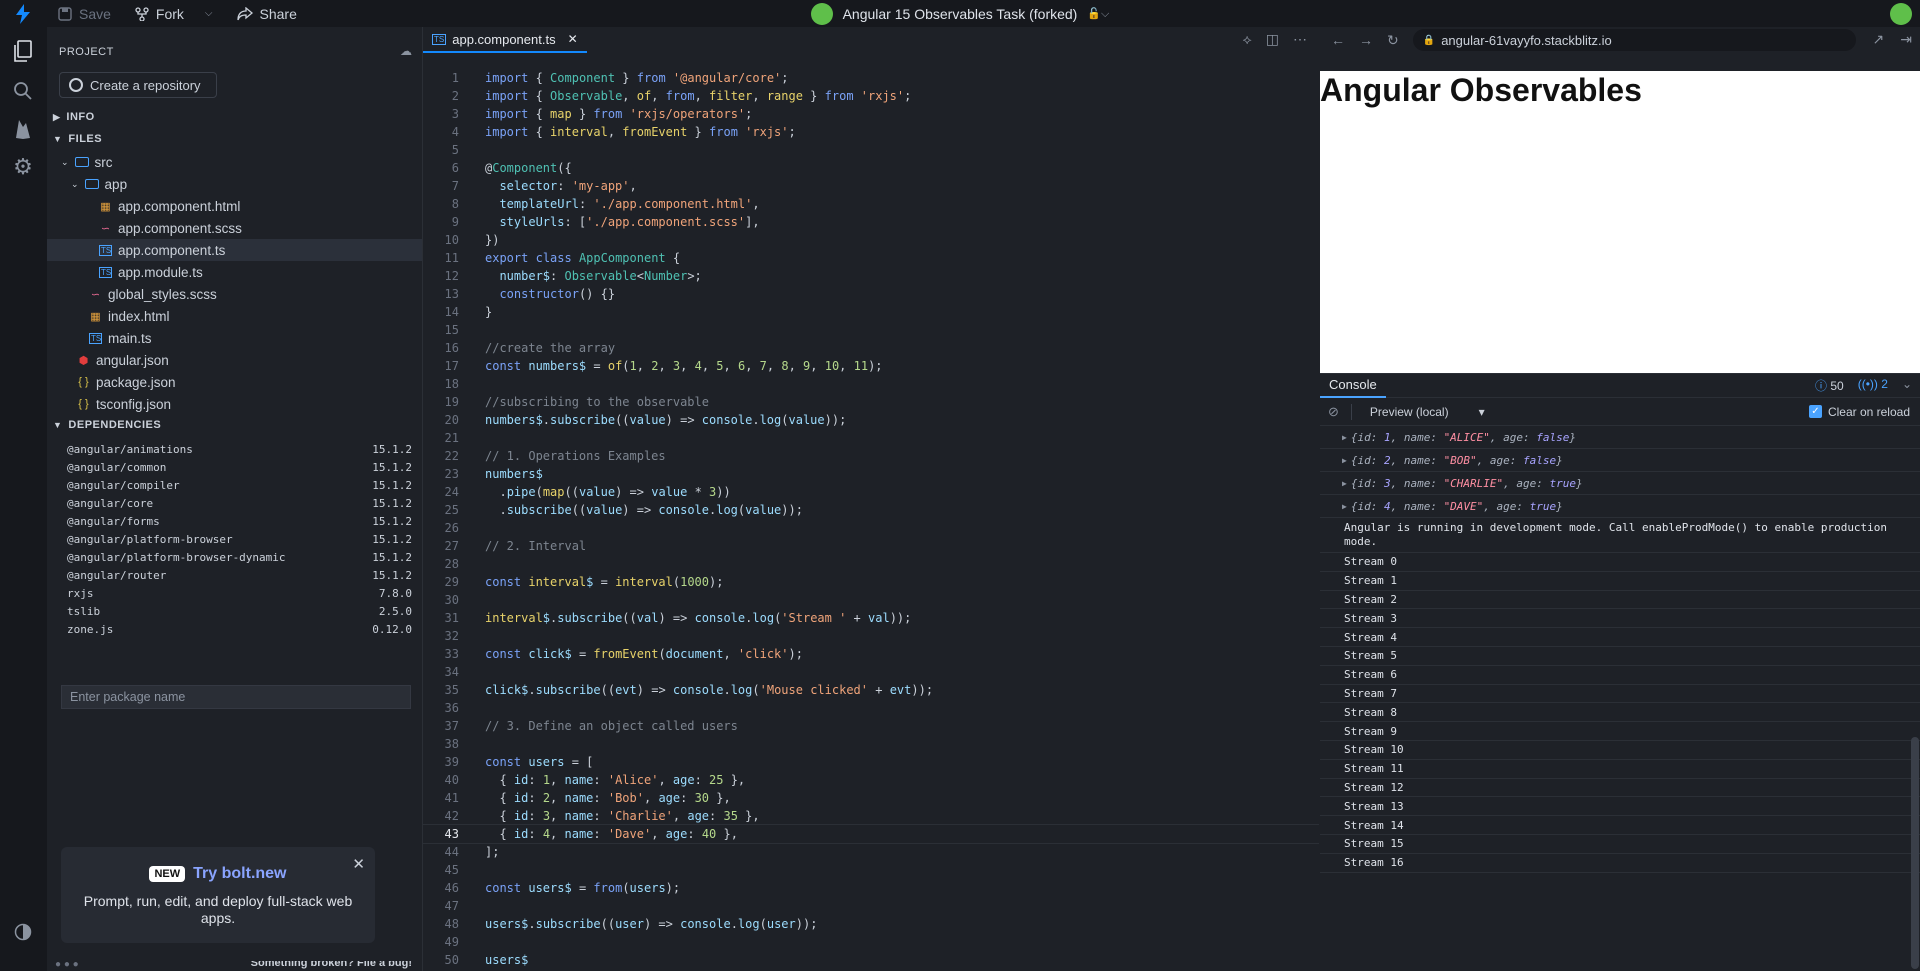 This screenshot has width=1920, height=971. What do you see at coordinates (1907, 385) in the screenshot?
I see `chevron-down-icon: ⌄` at bounding box center [1907, 385].